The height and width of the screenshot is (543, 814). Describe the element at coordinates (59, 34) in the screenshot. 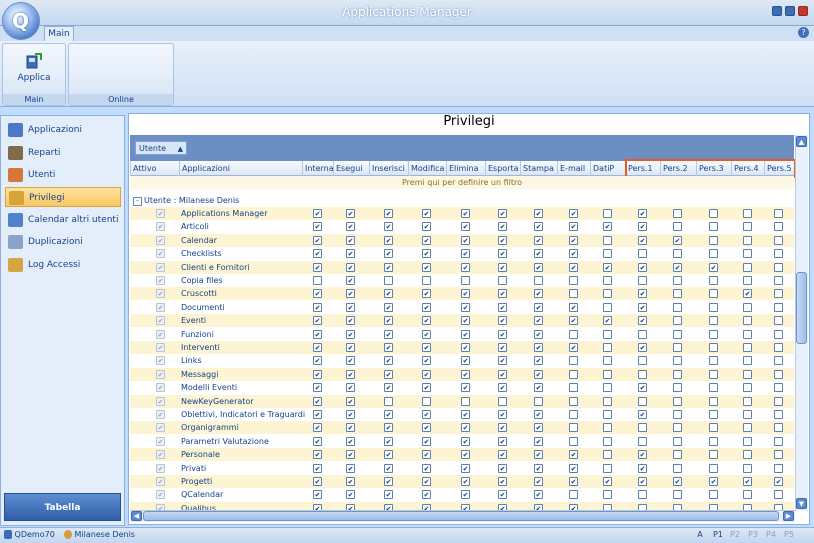

I see `tab-main: Main` at that location.